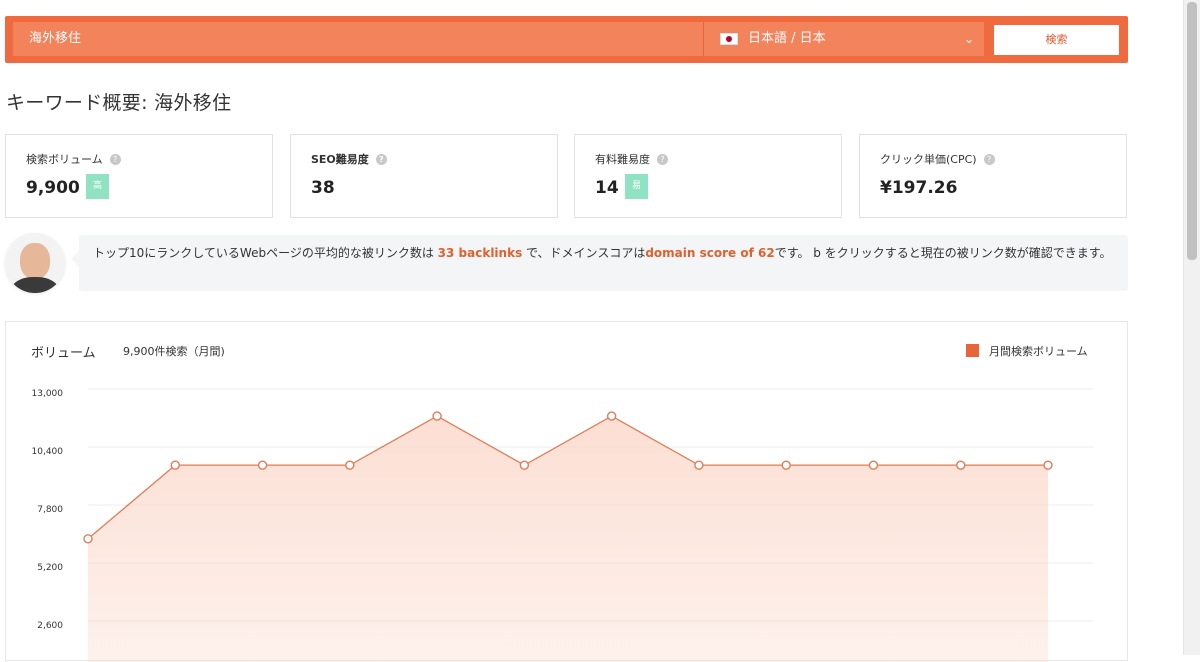 The height and width of the screenshot is (662, 1200). I want to click on y-tick-label: 10,400, so click(48, 452).